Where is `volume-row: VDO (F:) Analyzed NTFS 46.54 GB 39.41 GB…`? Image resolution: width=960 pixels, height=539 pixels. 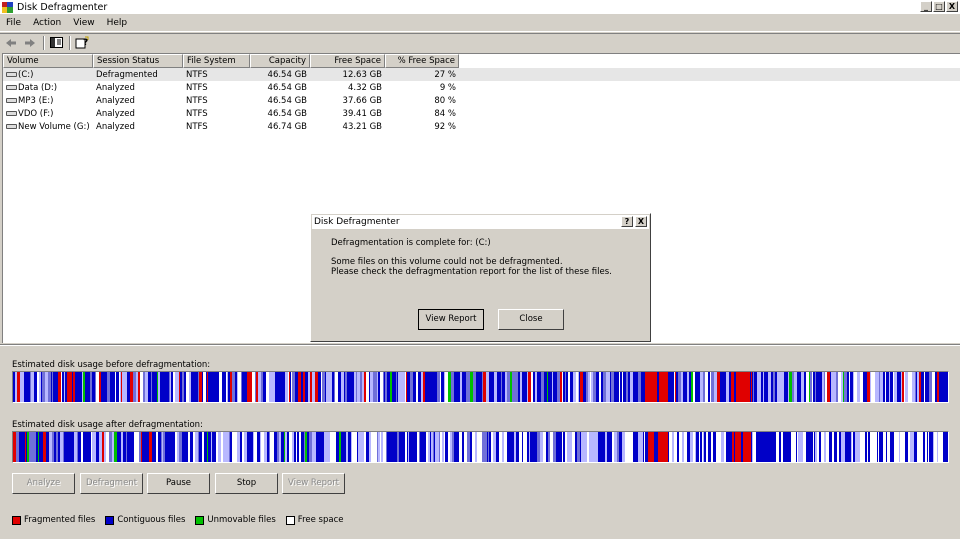
volume-row: VDO (F:) Analyzed NTFS 46.54 GB 39.41 GB… is located at coordinates (481, 113).